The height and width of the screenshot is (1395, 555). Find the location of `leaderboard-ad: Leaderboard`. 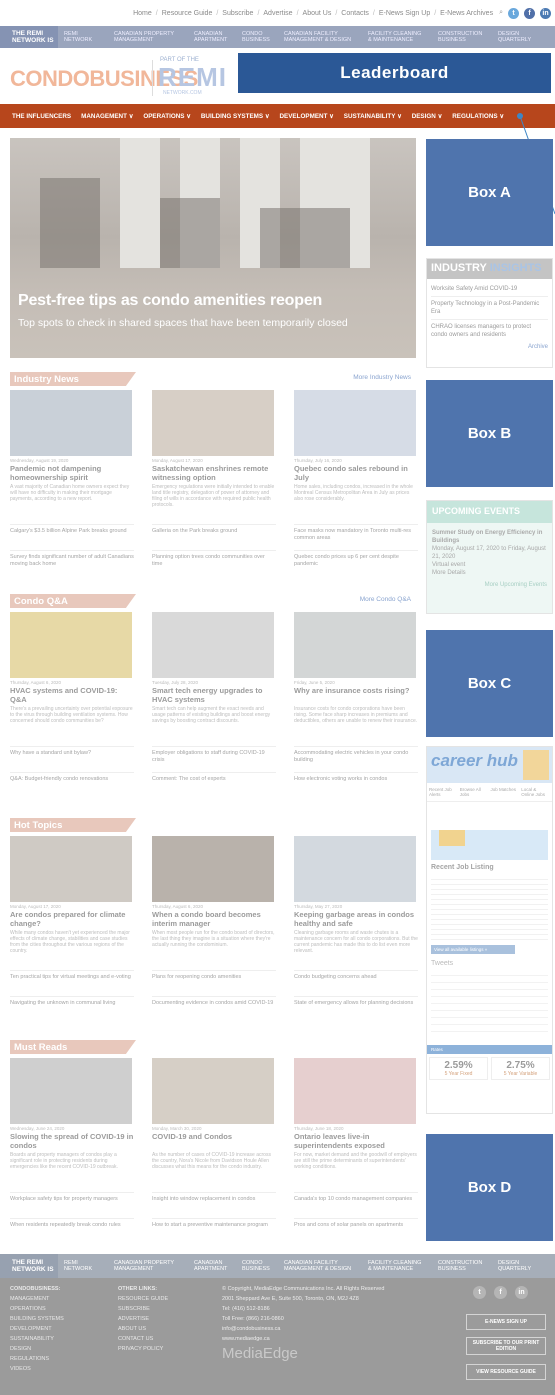

leaderboard-ad: Leaderboard is located at coordinates (394, 73).